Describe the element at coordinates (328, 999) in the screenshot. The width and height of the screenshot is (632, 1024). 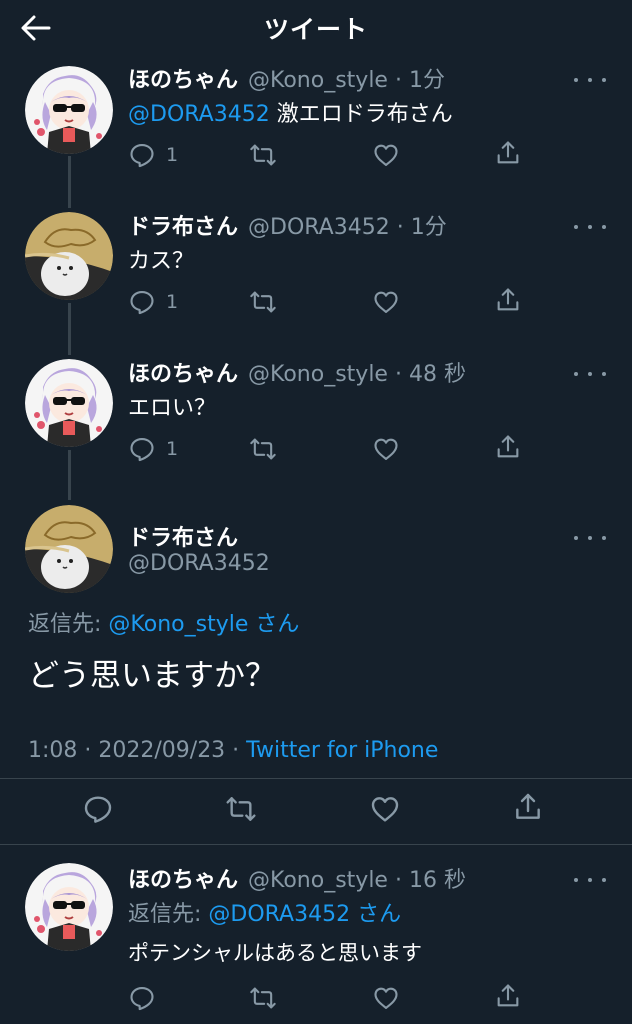
I see `tweet-actions` at that location.